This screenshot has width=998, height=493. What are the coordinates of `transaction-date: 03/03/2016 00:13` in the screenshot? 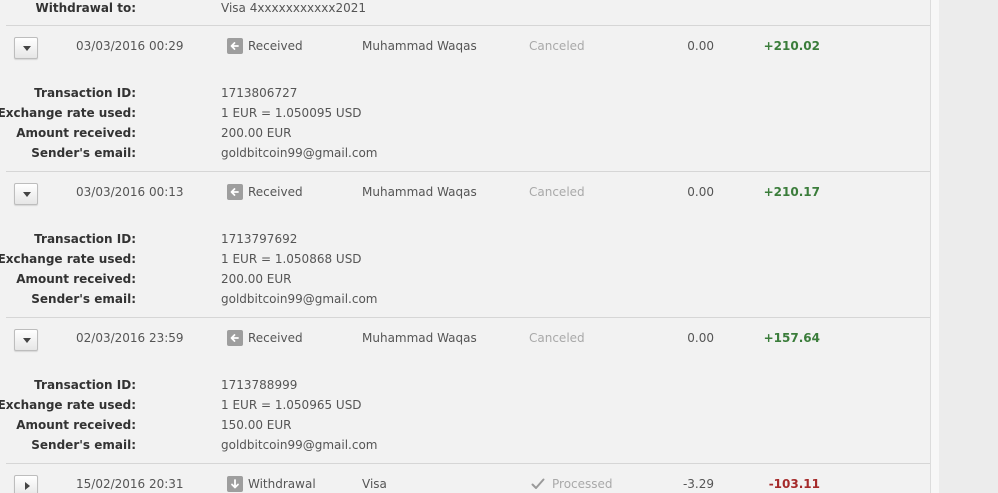 It's located at (130, 192).